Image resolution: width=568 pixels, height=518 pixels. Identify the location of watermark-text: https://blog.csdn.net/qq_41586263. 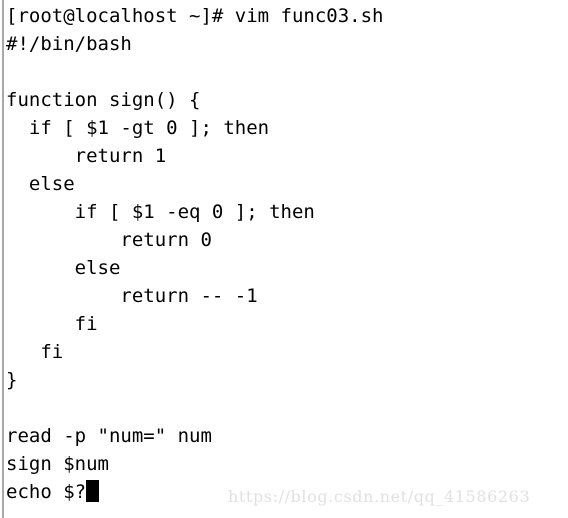
(379, 496).